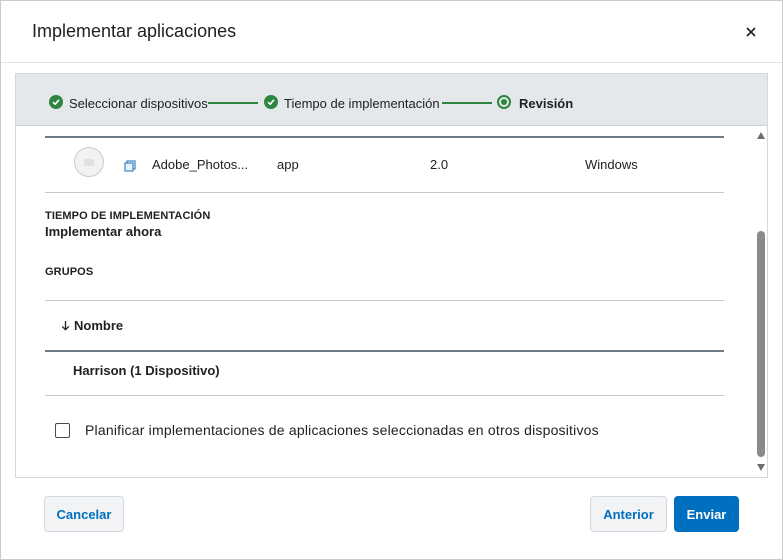 This screenshot has width=783, height=560. What do you see at coordinates (99, 325) in the screenshot?
I see `name-column-label: Nombre` at bounding box center [99, 325].